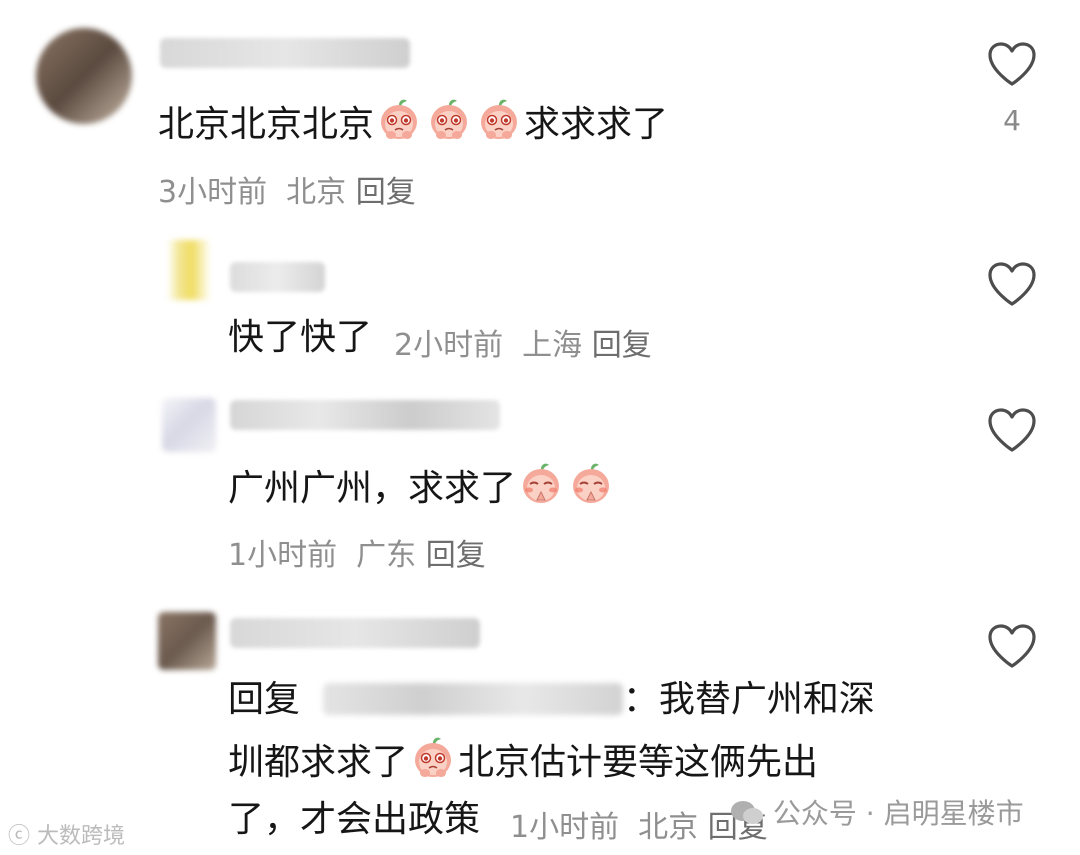 The height and width of the screenshot is (855, 1080). I want to click on comment-line-1: 我替广州和深, so click(766, 699).